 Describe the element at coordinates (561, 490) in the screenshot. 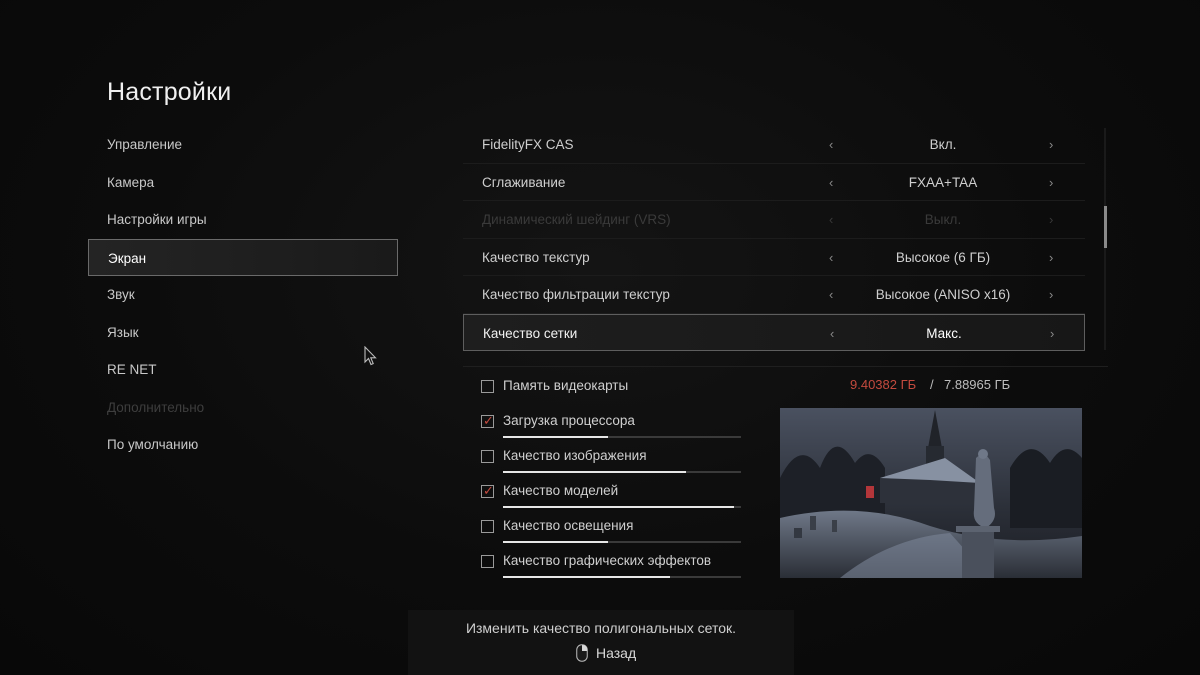

I see `check-label: Качество моделей` at that location.